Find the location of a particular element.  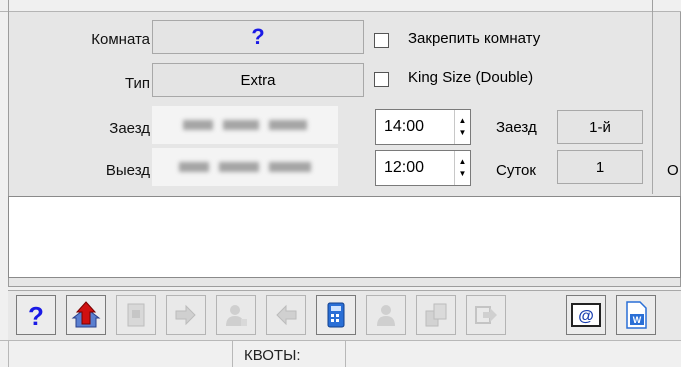

checkout-time-input: 12:00 ▲ ▼ is located at coordinates (423, 168).